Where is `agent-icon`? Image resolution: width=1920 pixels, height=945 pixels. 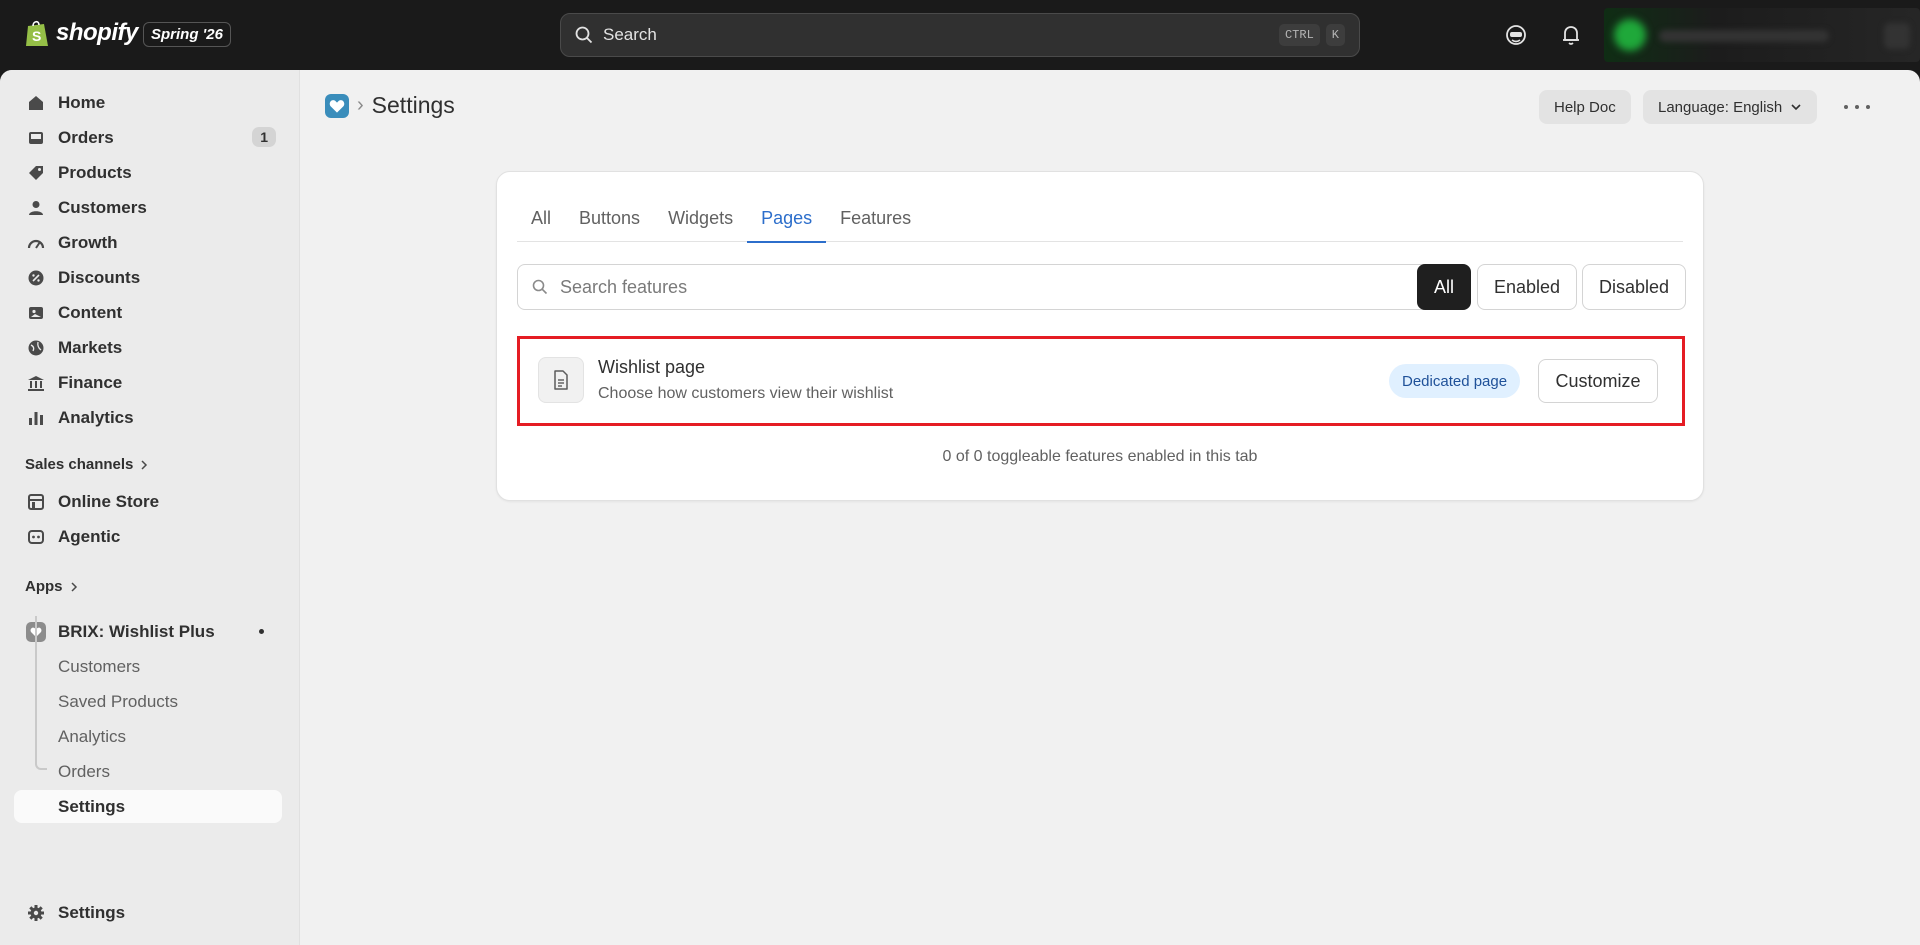
agent-icon is located at coordinates (36, 537).